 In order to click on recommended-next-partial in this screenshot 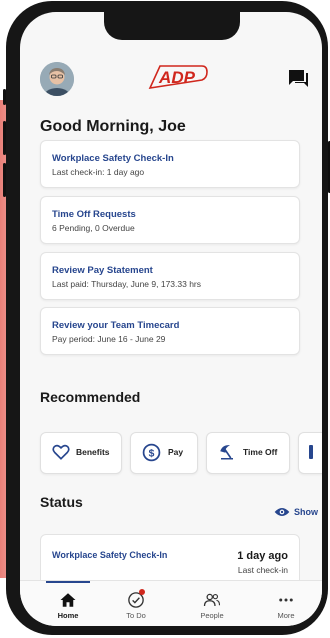, I will do `click(310, 453)`.